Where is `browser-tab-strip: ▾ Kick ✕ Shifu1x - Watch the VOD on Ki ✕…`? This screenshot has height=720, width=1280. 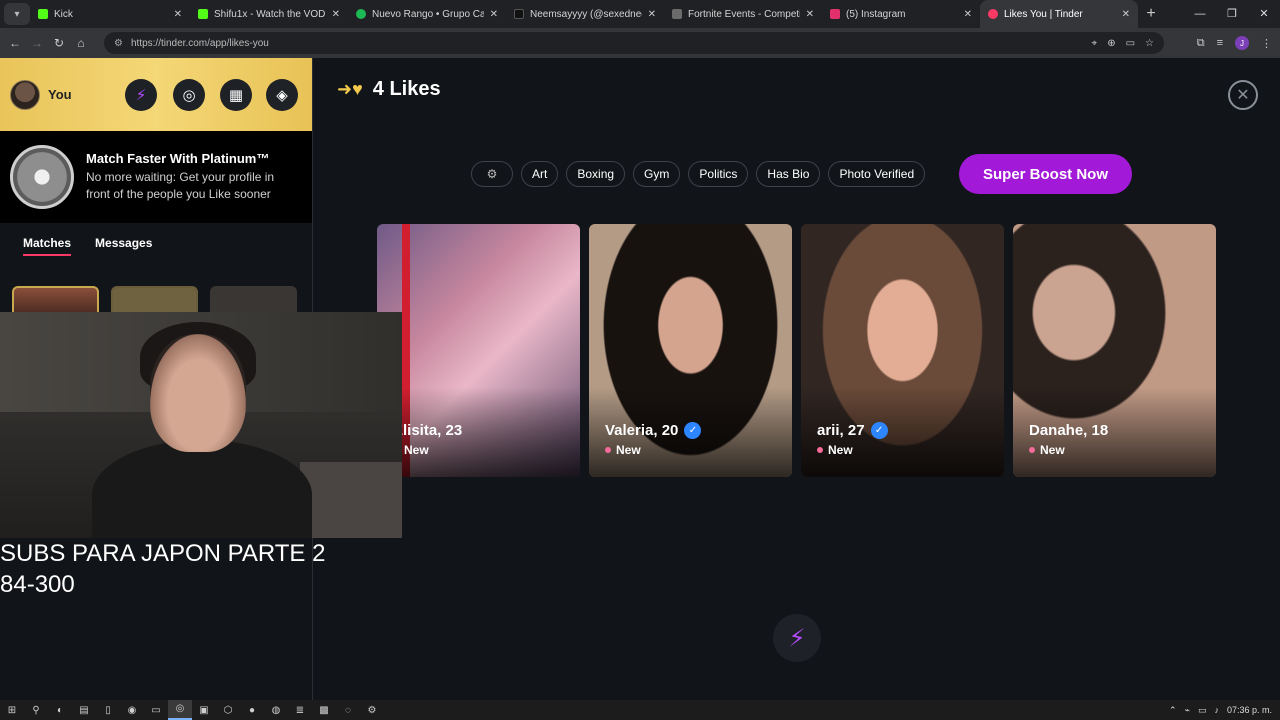
browser-tab-strip: ▾ Kick ✕ Shifu1x - Watch the VOD on Ki ✕… is located at coordinates (640, 14).